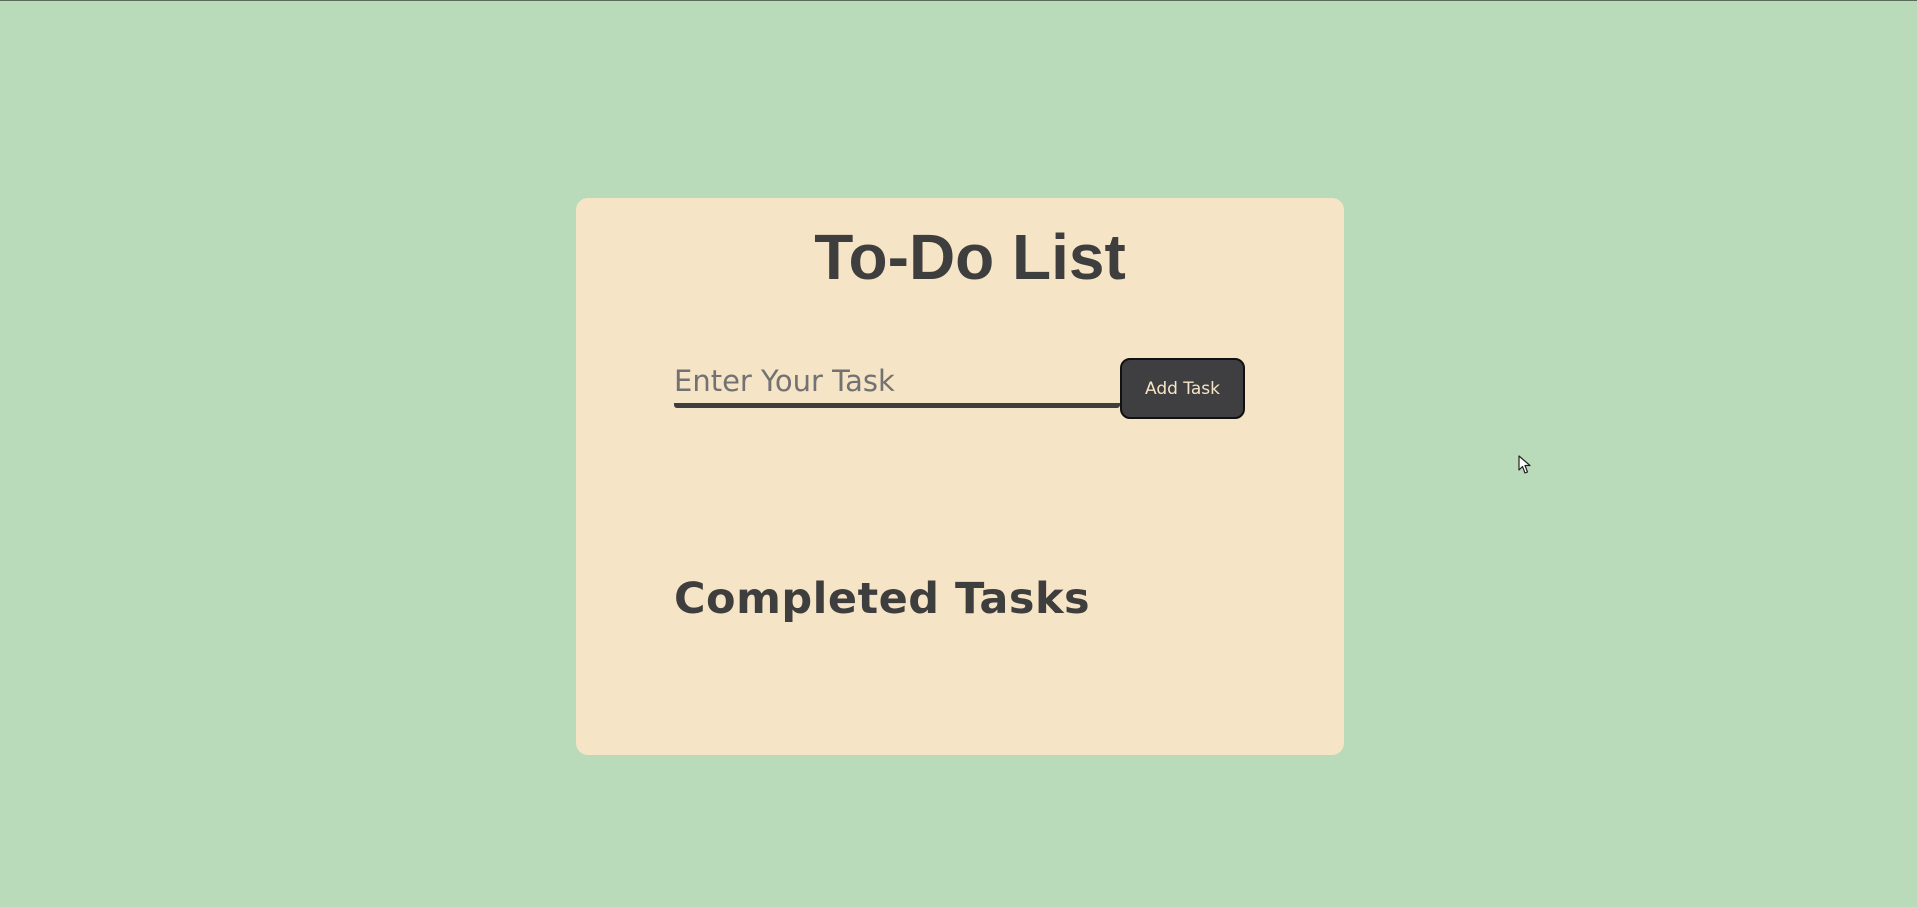  Describe the element at coordinates (882, 599) in the screenshot. I see `completed-tasks-heading: Completed Tasks` at that location.